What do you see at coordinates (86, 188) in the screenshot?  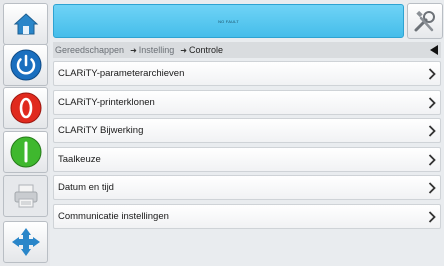 I see `menu-item-label: Datum en tijd` at bounding box center [86, 188].